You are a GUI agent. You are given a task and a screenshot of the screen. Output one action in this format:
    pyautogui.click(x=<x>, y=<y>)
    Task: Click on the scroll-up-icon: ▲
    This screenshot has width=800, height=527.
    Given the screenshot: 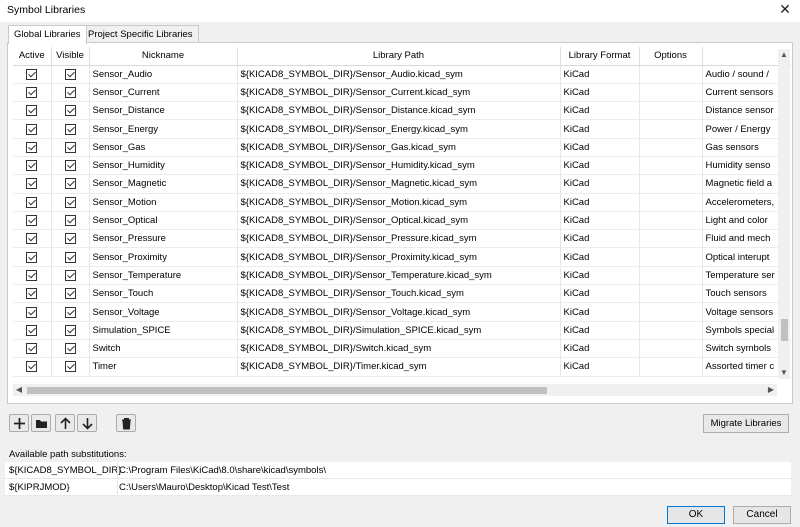 What is the action you would take?
    pyautogui.click(x=784, y=55)
    